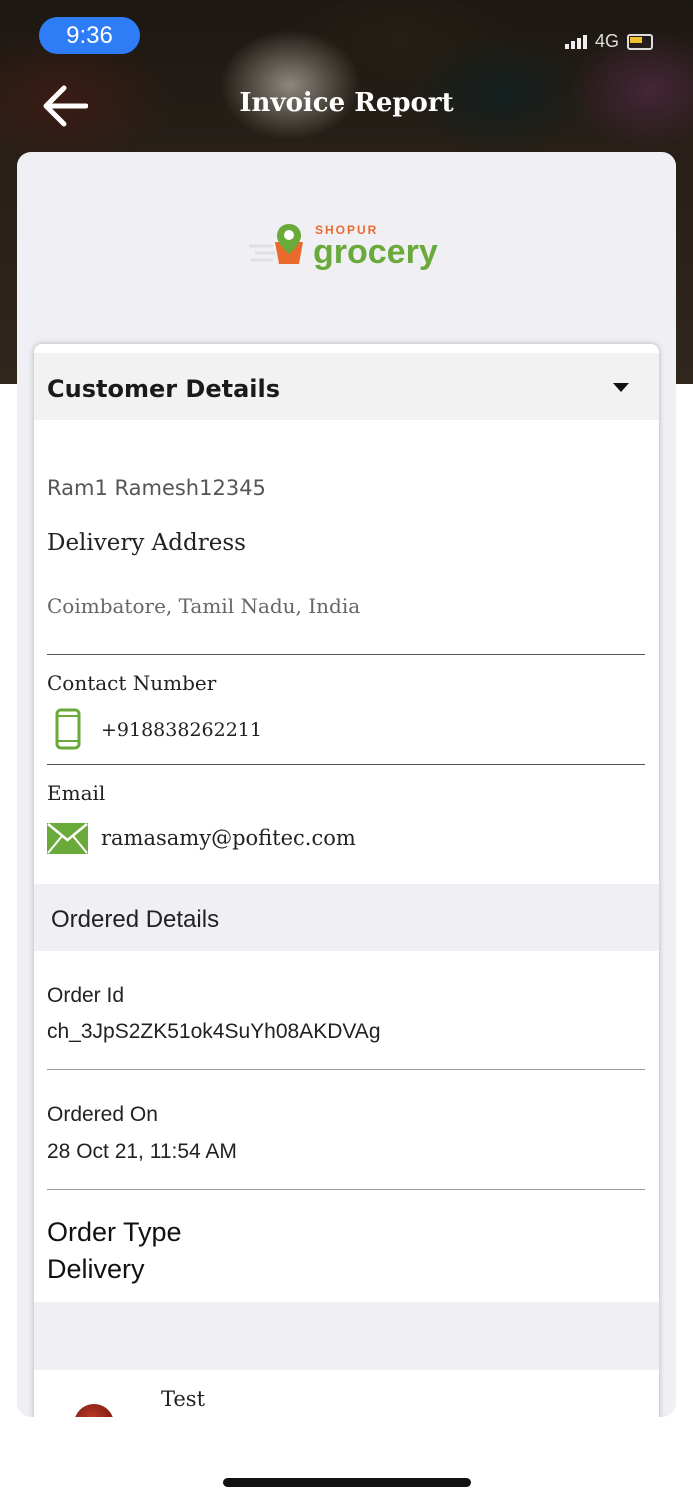 This screenshot has height=1500, width=693. Describe the element at coordinates (346, 1336) in the screenshot. I see `items-section-header` at that location.